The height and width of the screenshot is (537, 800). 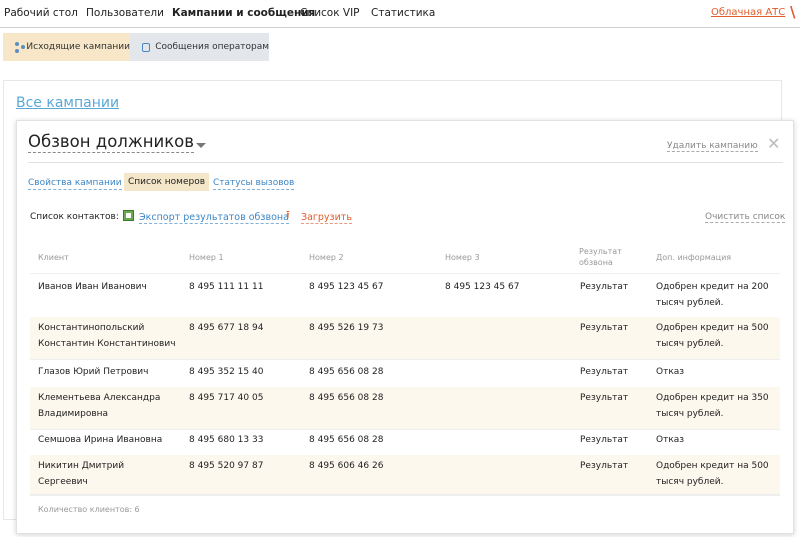 What do you see at coordinates (712, 287) in the screenshot?
I see `extra-info: Одобрен кредит на 200` at bounding box center [712, 287].